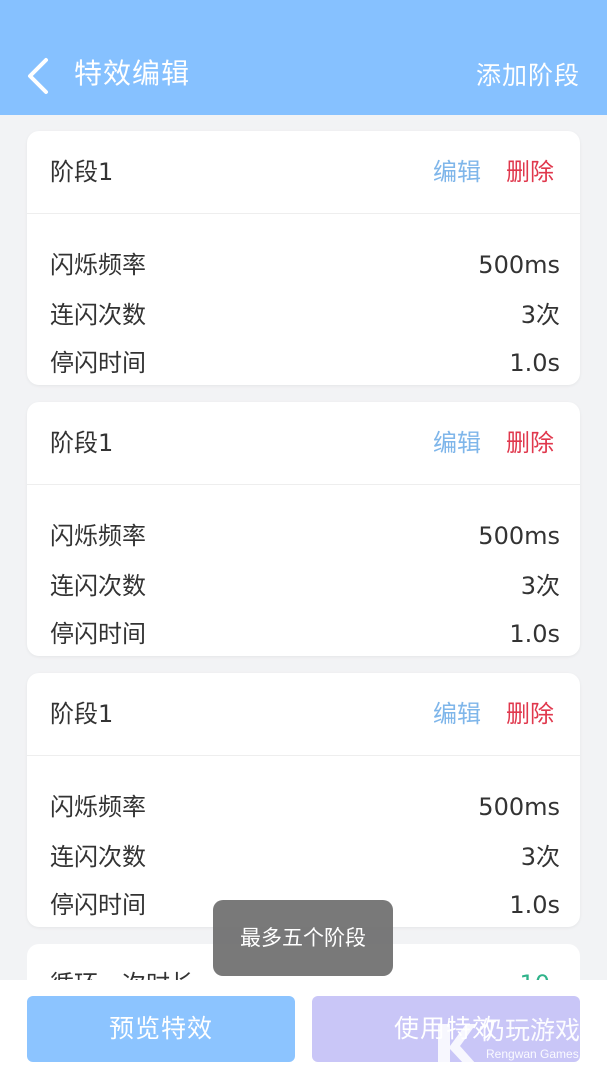 This screenshot has width=607, height=1080. Describe the element at coordinates (303, 57) in the screenshot. I see `header-bar: 特效编辑 添加阶段` at that location.